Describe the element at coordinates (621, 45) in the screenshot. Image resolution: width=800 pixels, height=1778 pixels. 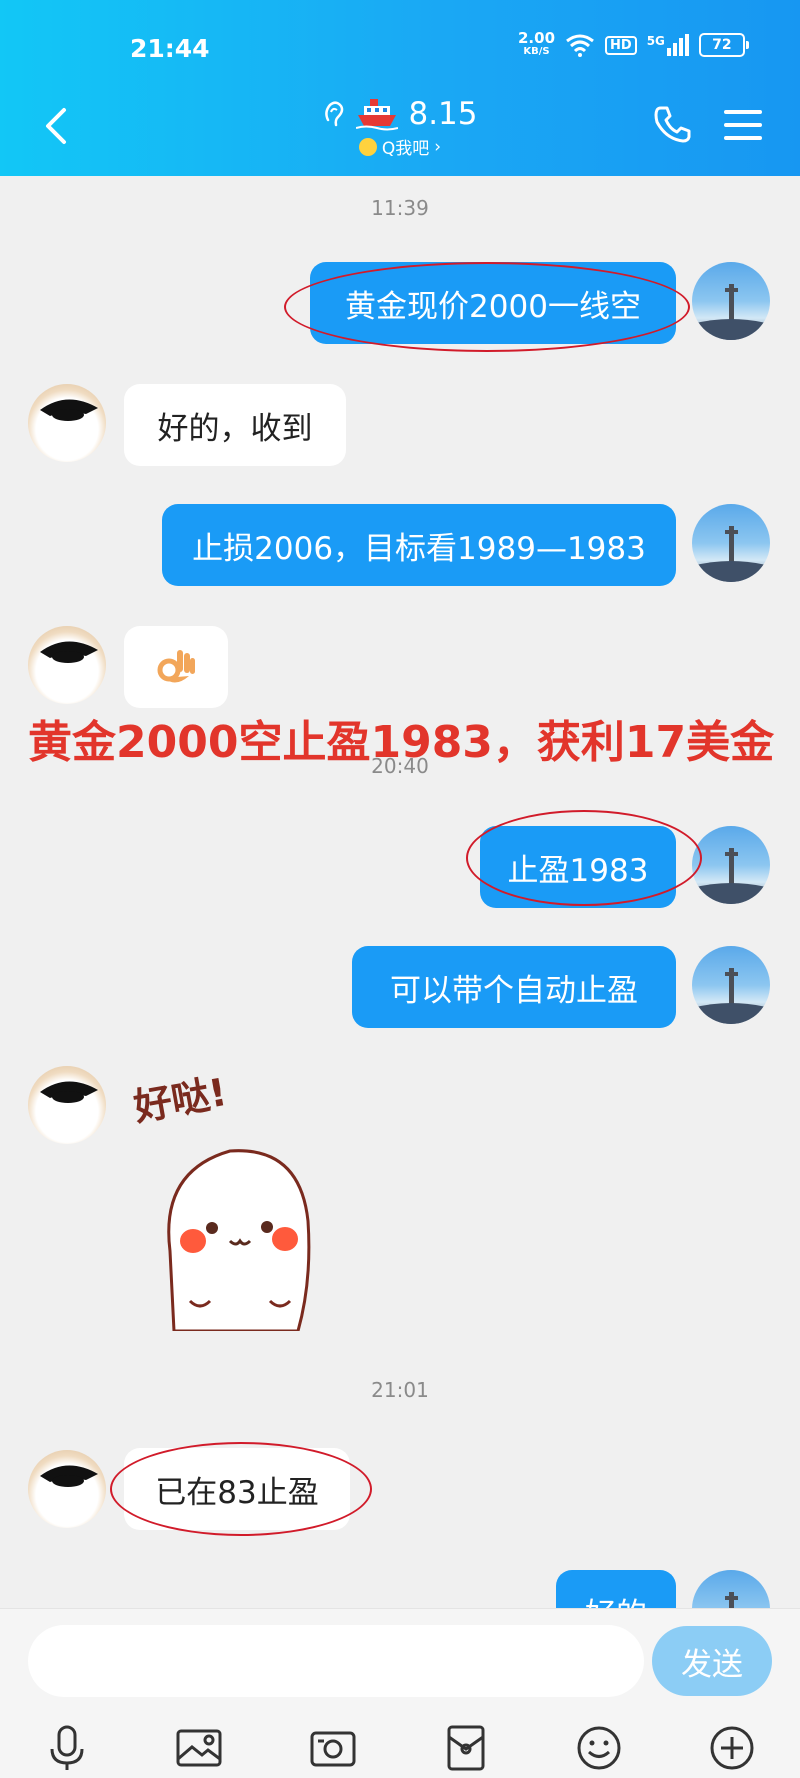
I see `hd-badge: HD` at that location.